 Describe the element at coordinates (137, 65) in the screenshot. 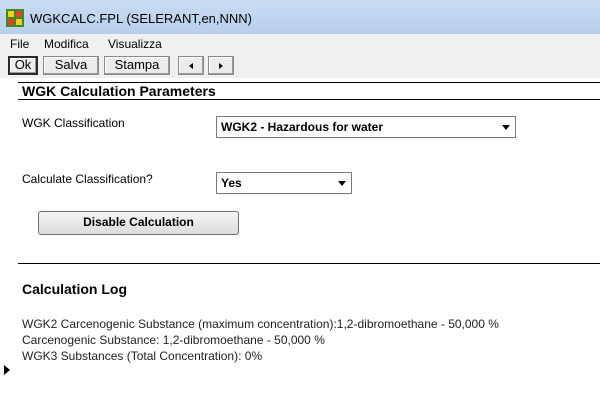

I see `print-button: Stampa` at that location.